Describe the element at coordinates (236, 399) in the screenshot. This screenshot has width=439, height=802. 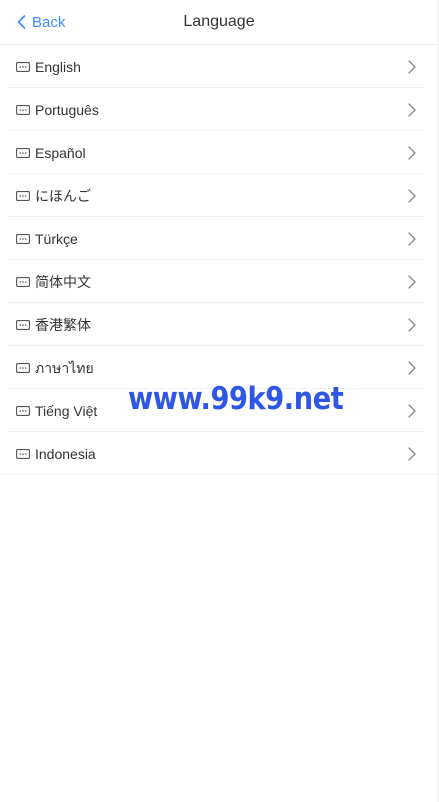
I see `watermark-text: www.99k9.net` at that location.